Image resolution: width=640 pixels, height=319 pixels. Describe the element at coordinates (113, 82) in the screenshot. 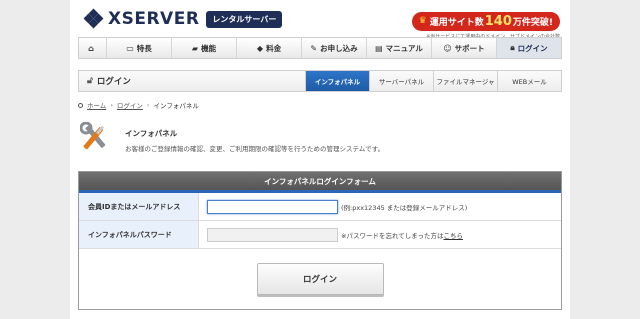

I see `subheader-title: ログイン` at that location.